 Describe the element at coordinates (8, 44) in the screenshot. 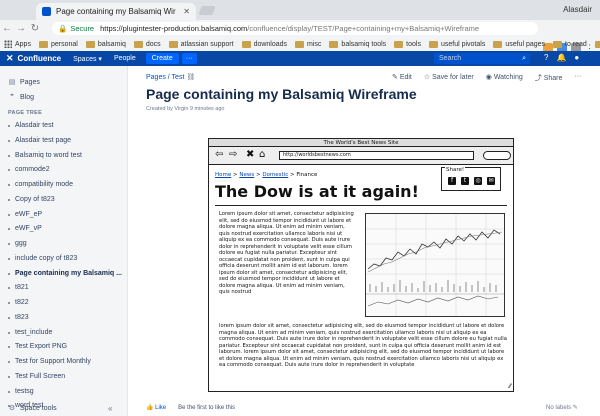

I see `apps-grid-icon` at that location.